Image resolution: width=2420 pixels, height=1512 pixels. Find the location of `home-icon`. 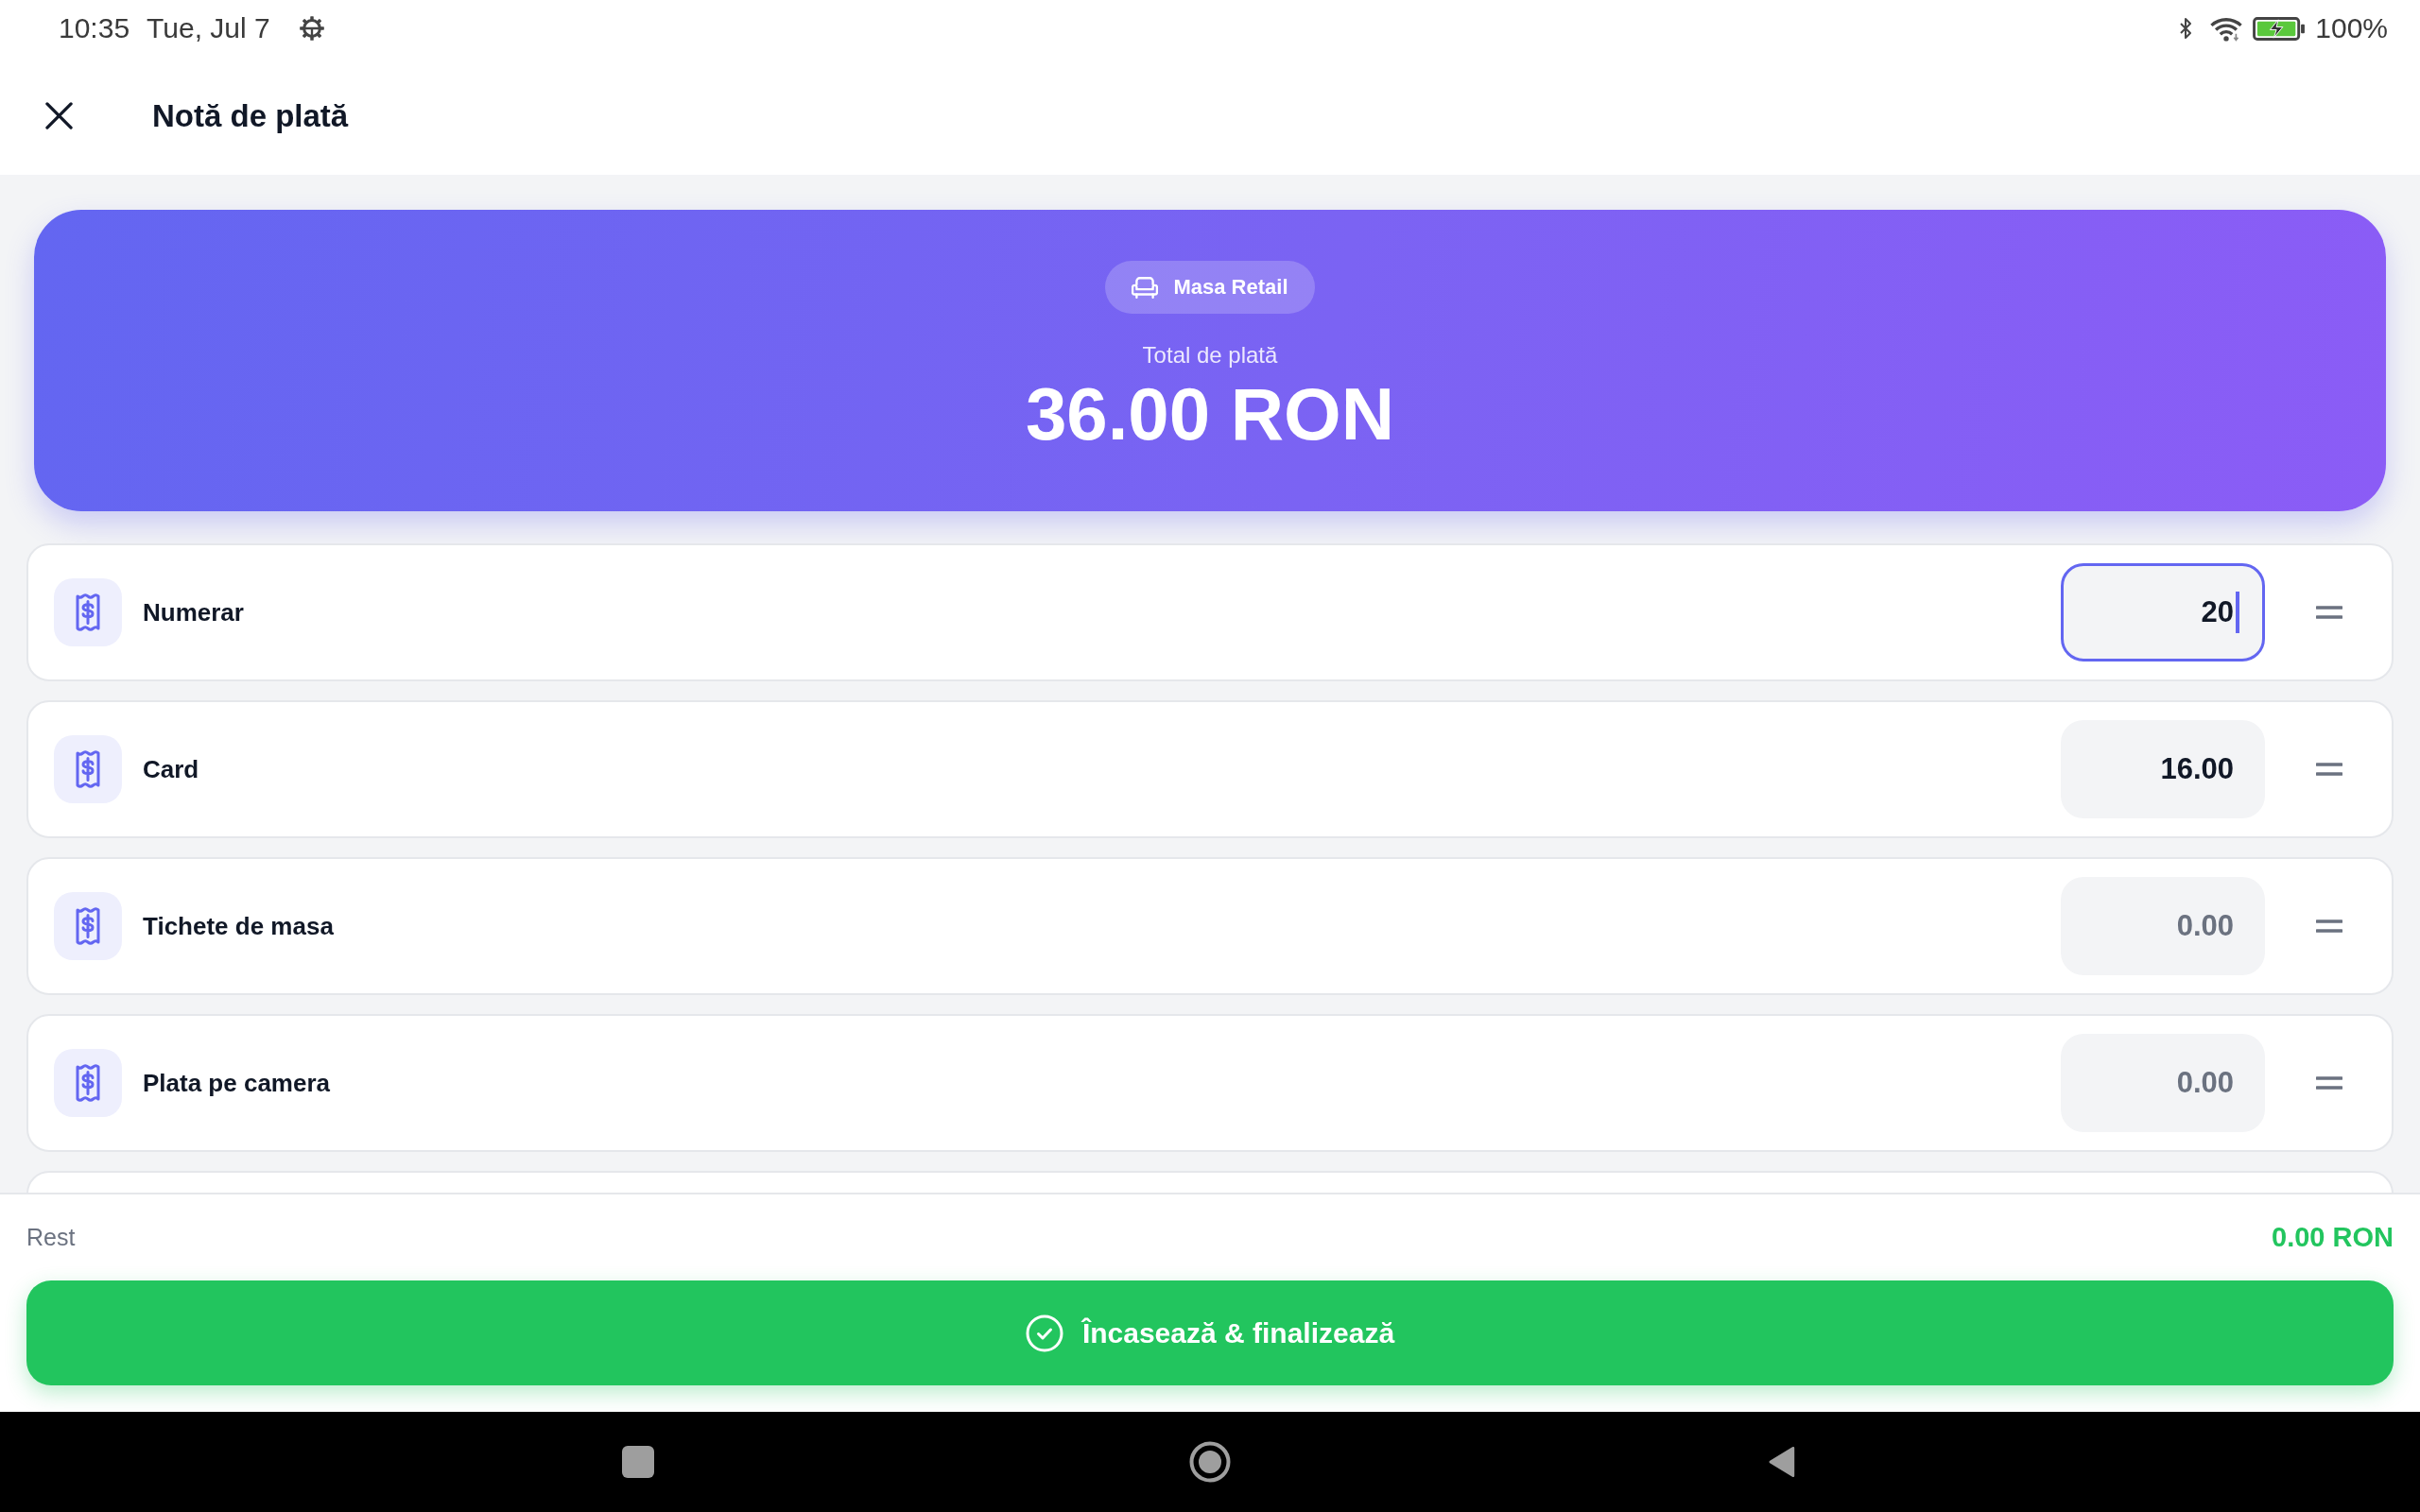

home-icon is located at coordinates (1210, 1462).